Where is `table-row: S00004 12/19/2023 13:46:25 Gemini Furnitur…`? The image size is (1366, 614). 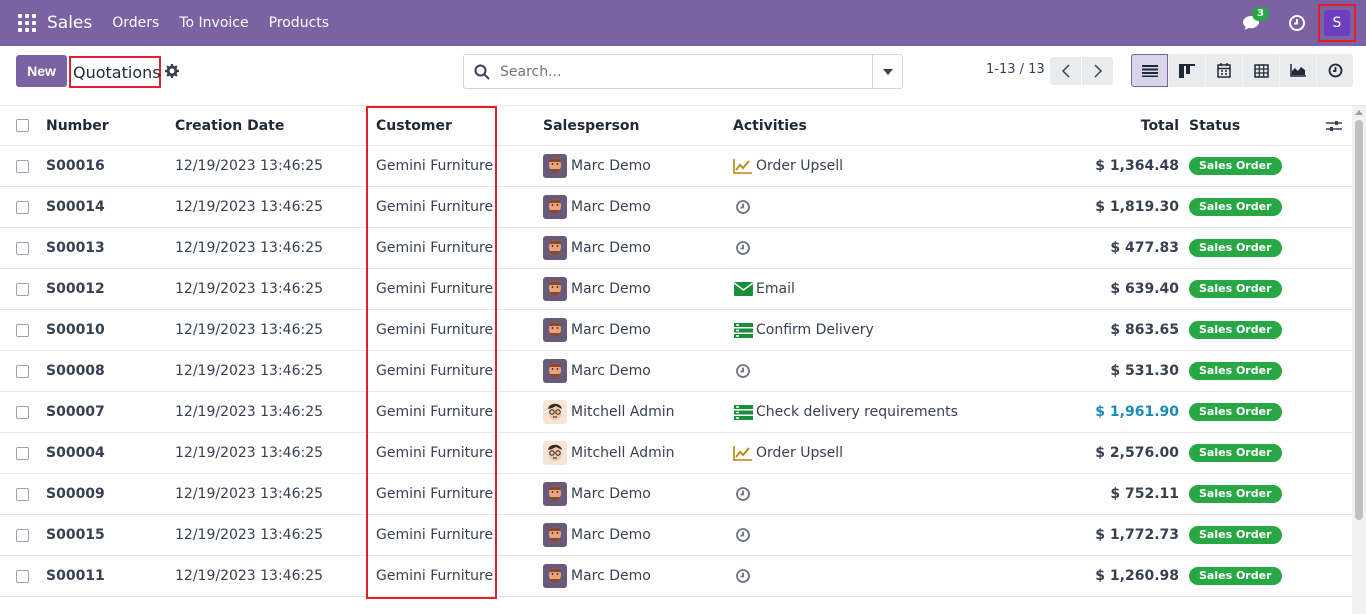
table-row: S00004 12/19/2023 13:46:25 Gemini Furnitur… is located at coordinates (676, 453).